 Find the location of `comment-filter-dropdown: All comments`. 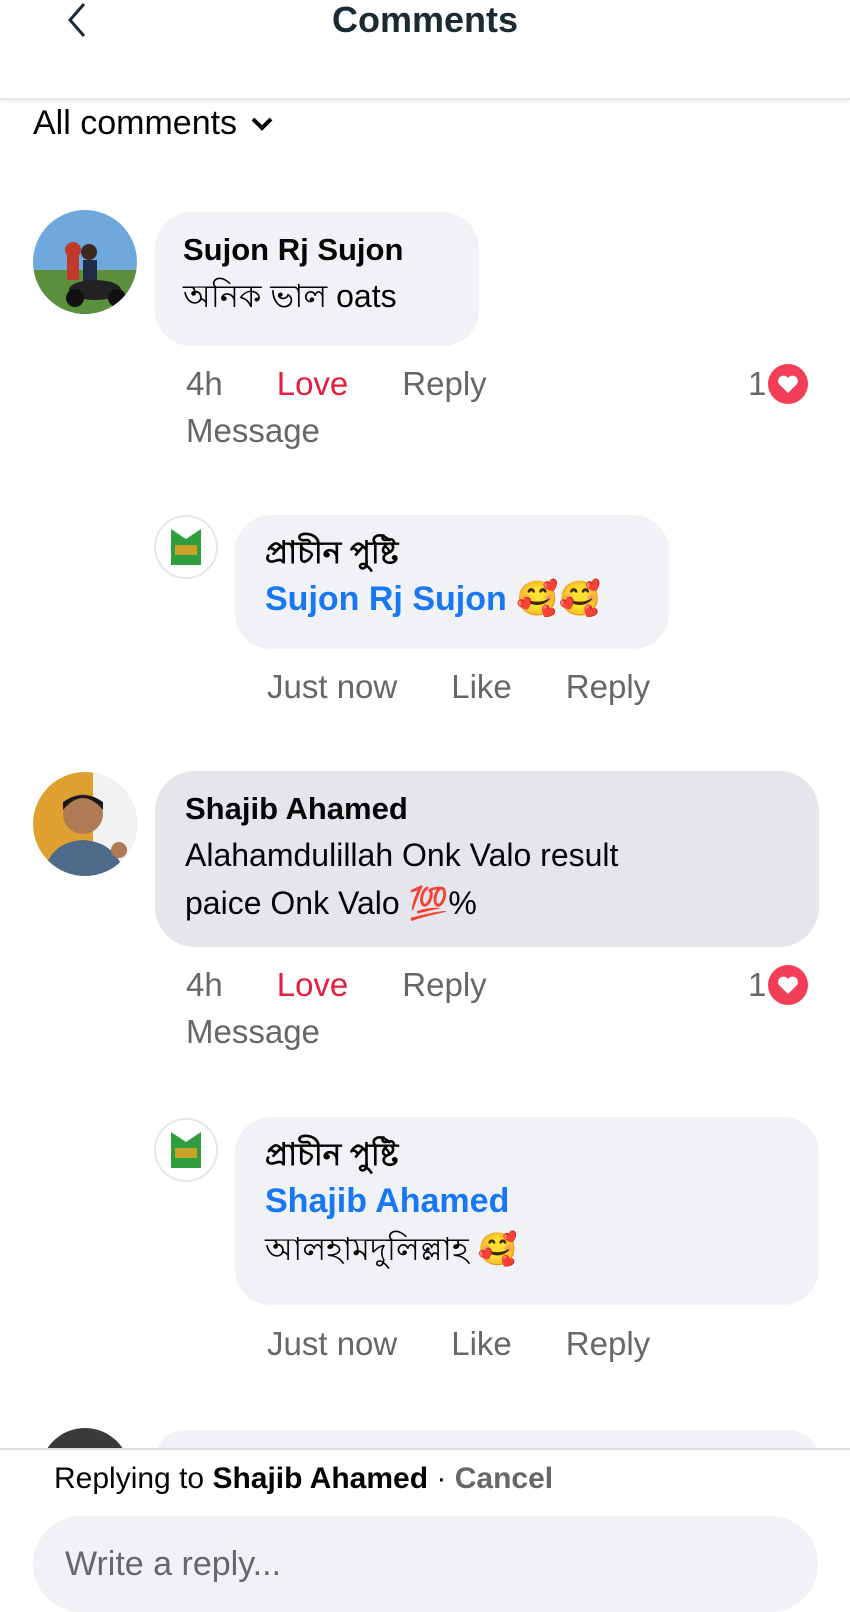

comment-filter-dropdown: All comments is located at coordinates (153, 123).